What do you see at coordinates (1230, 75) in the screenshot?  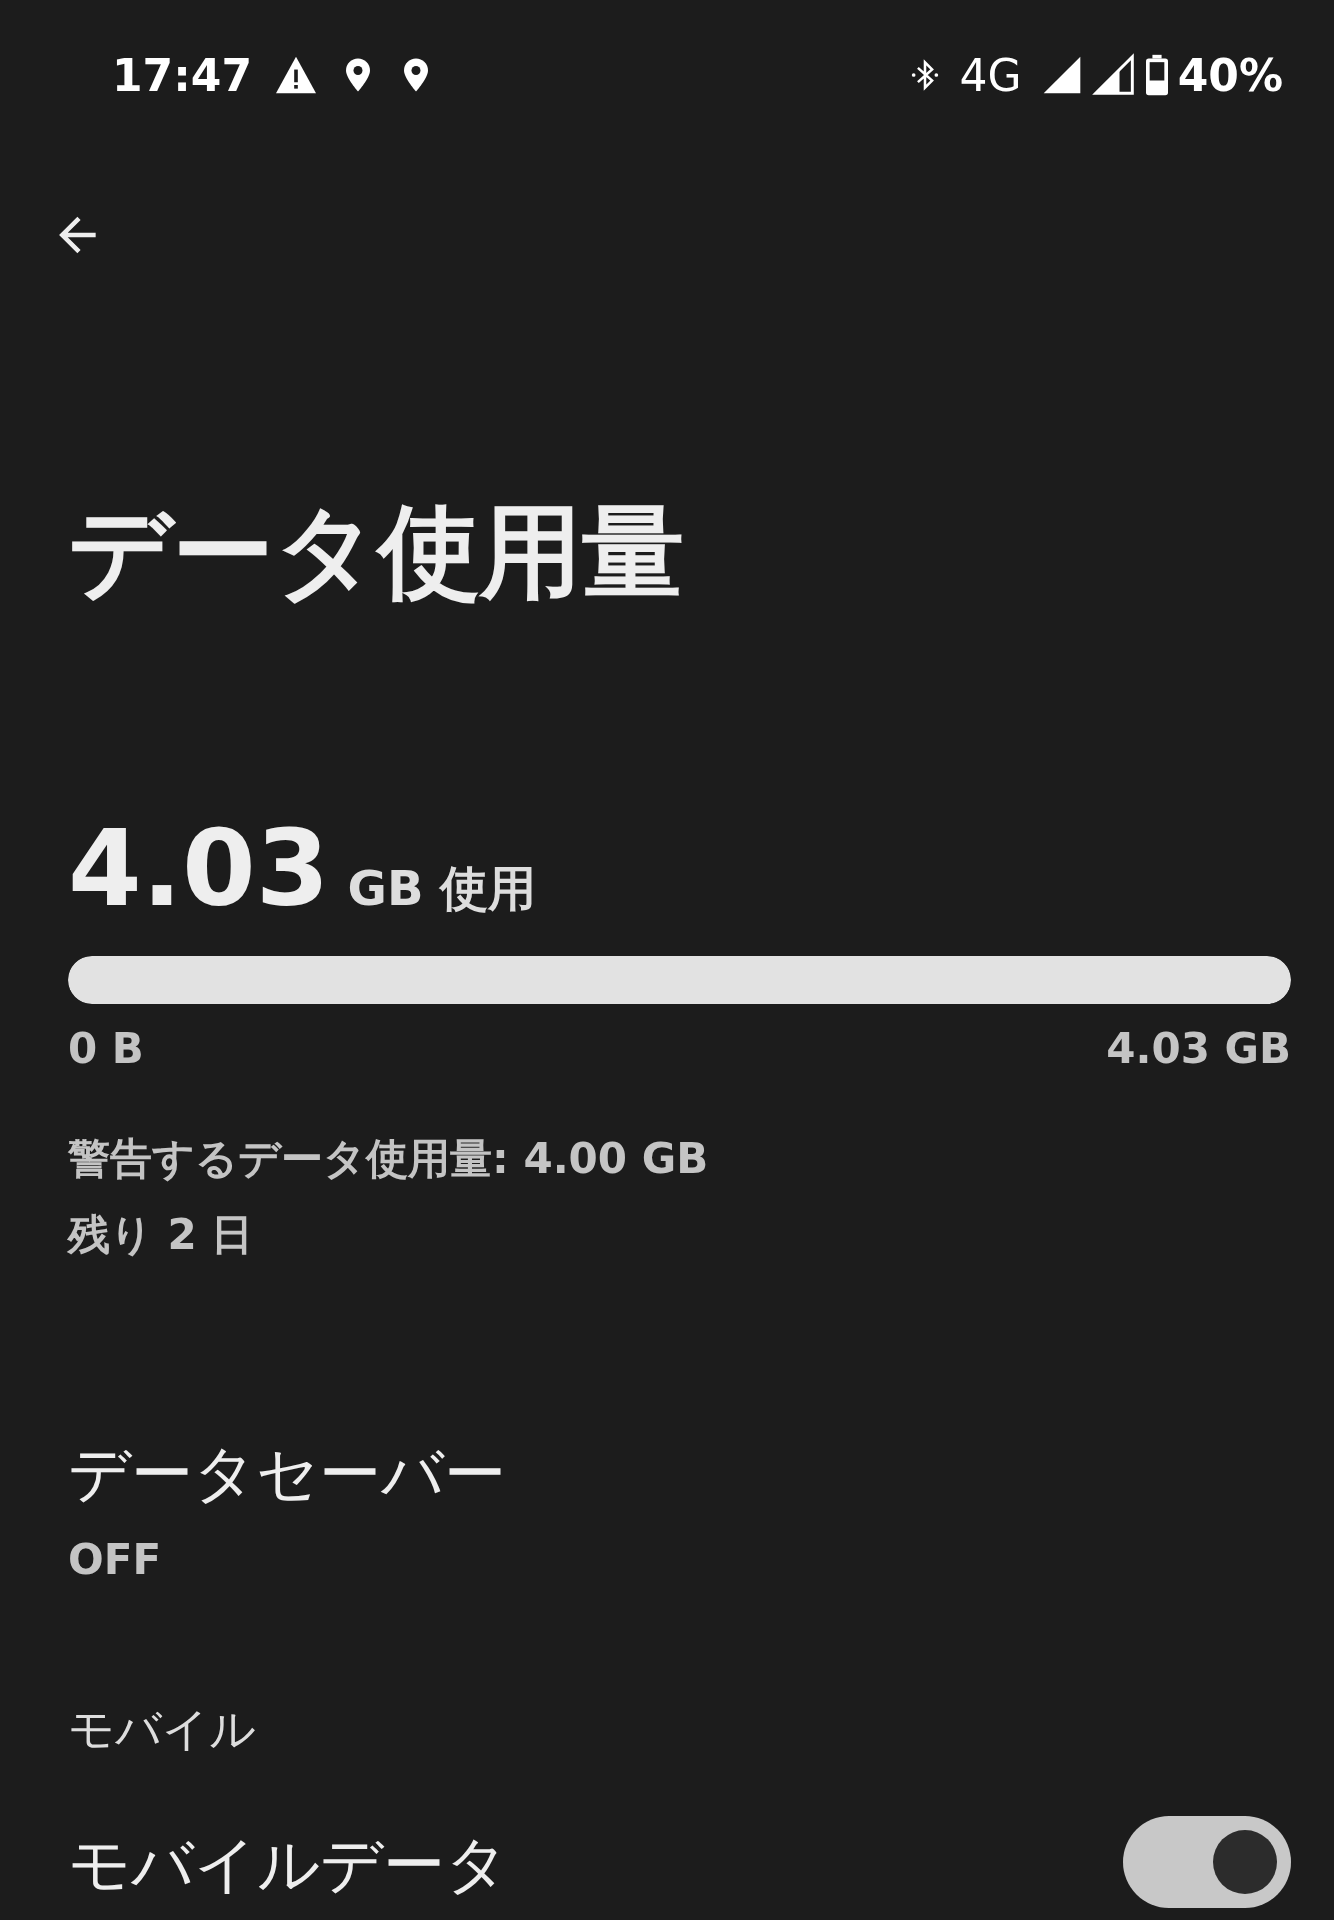 I see `battery-percent: 40%` at bounding box center [1230, 75].